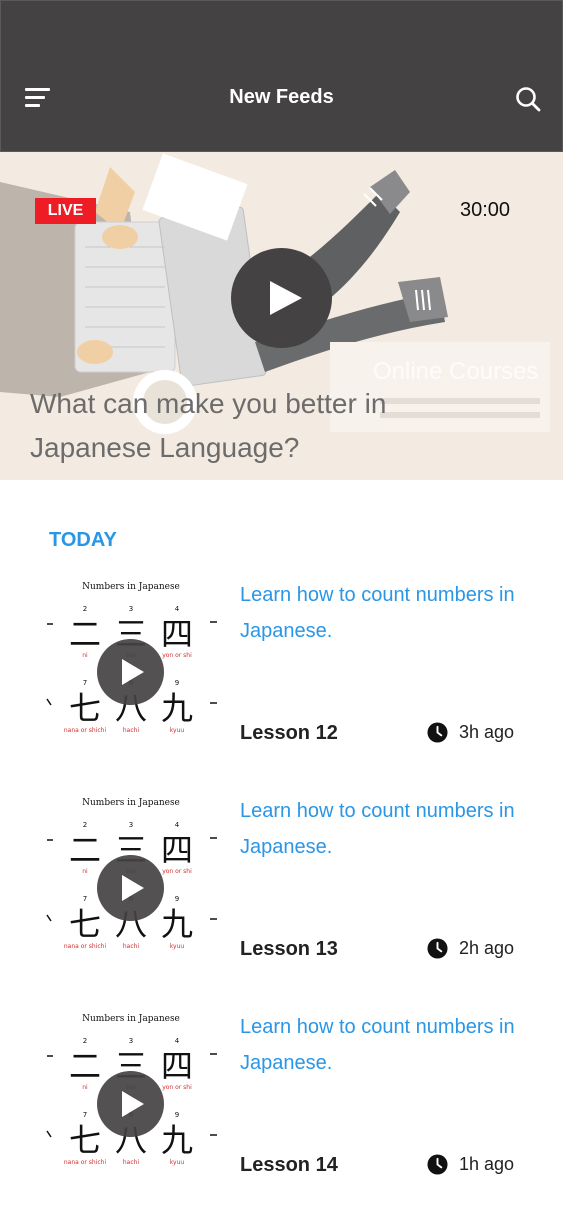  Describe the element at coordinates (281, 298) in the screenshot. I see `hero-play-button` at that location.